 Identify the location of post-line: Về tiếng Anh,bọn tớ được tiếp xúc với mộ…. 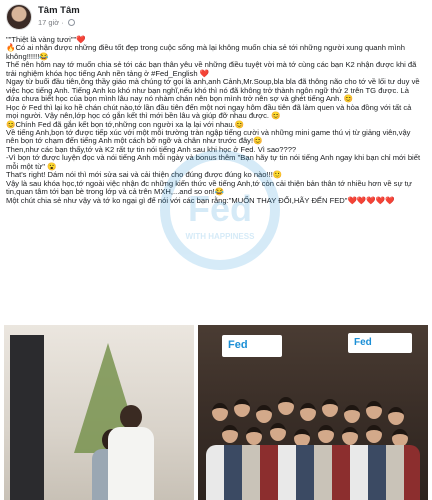
(208, 136).